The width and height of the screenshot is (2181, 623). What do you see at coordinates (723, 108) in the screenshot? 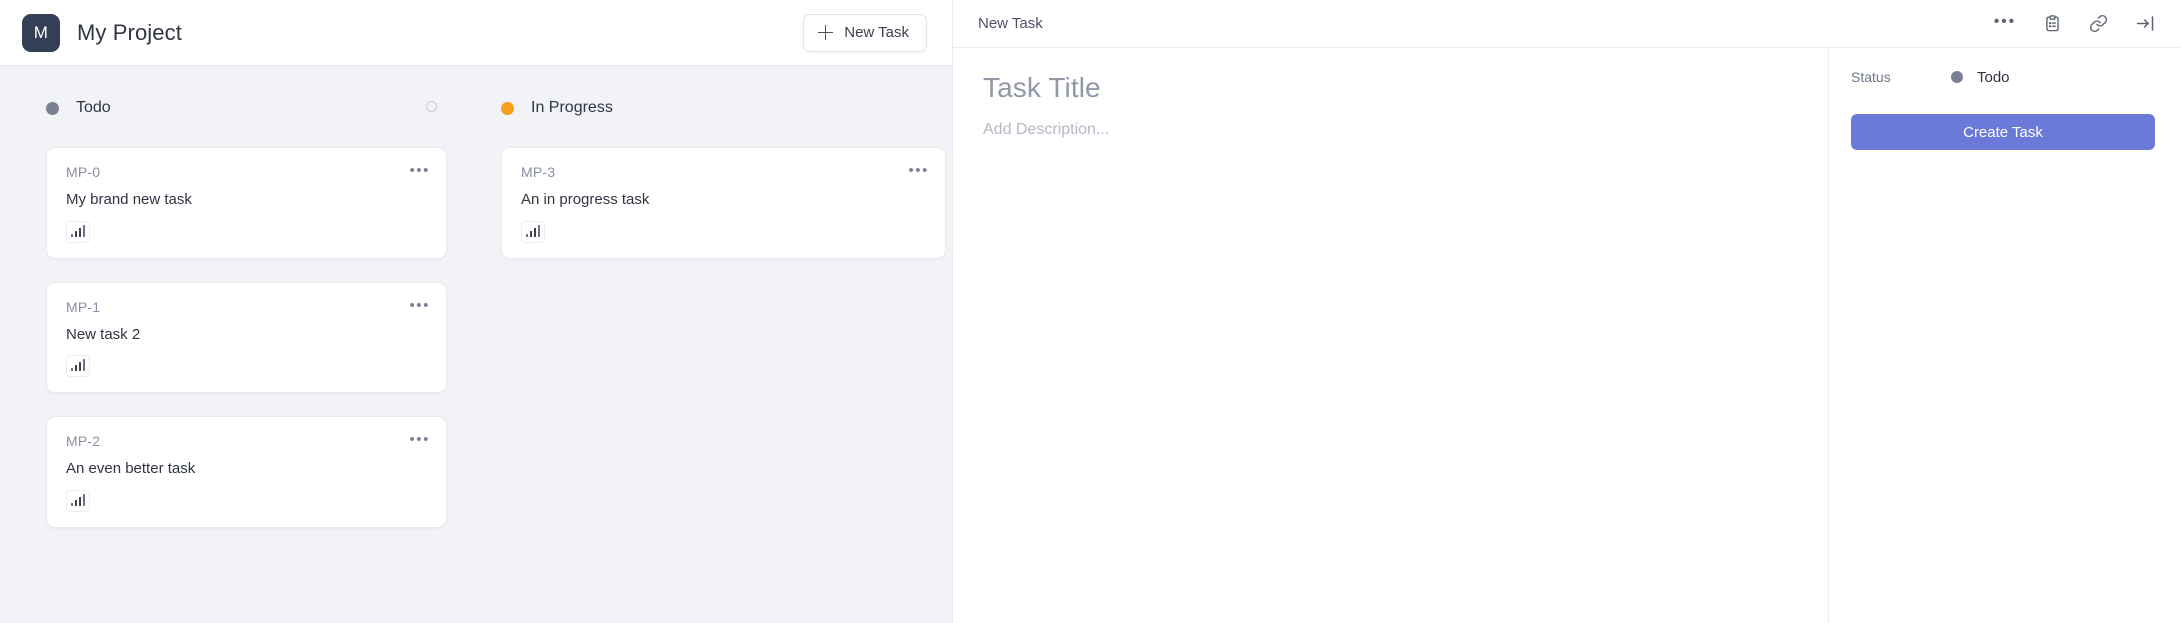
I see `column-header-in-progress: In Progress` at bounding box center [723, 108].